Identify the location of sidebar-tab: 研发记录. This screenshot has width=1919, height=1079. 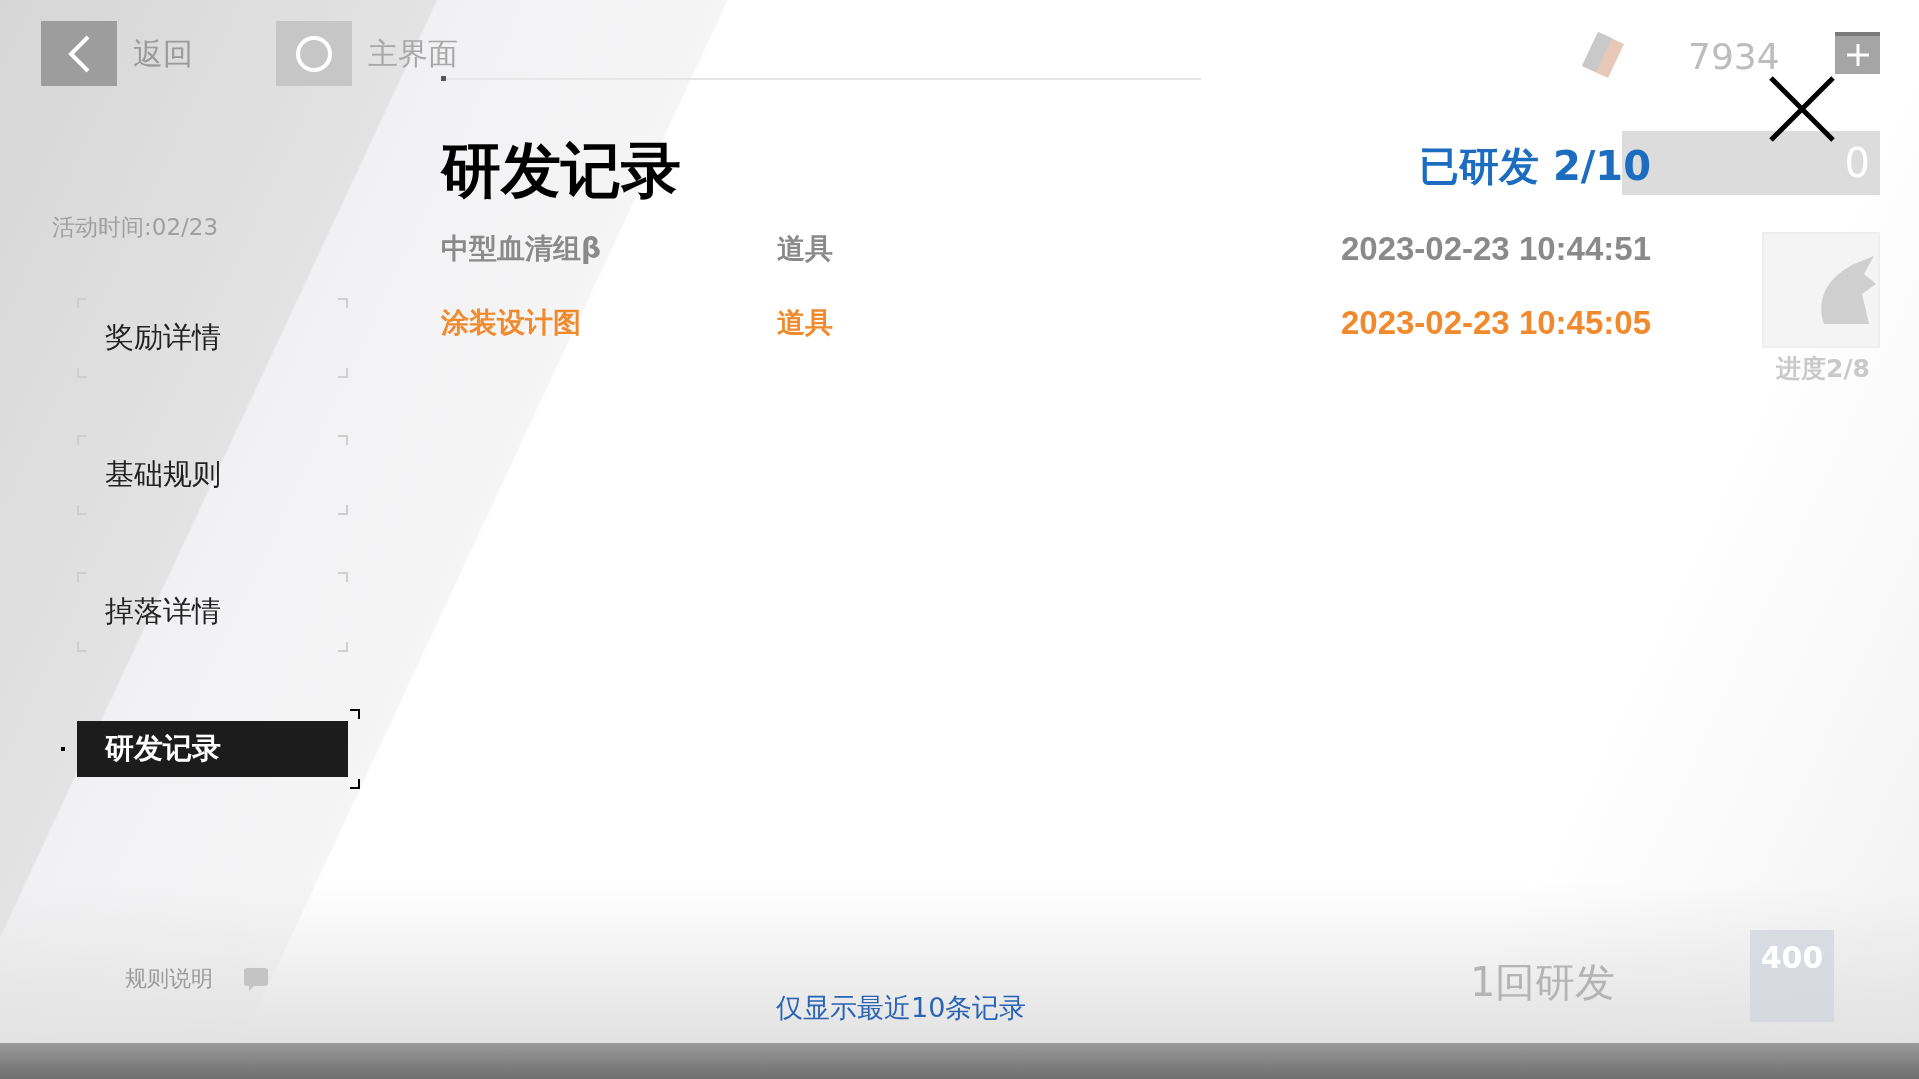
(212, 749).